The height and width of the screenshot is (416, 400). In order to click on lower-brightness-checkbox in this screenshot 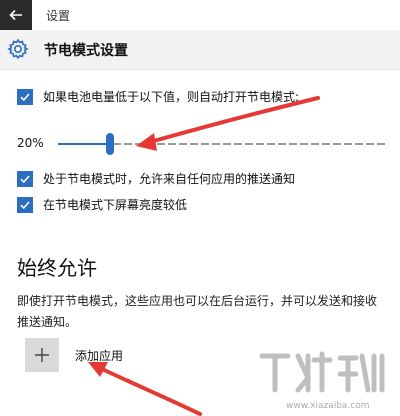, I will do `click(25, 204)`.